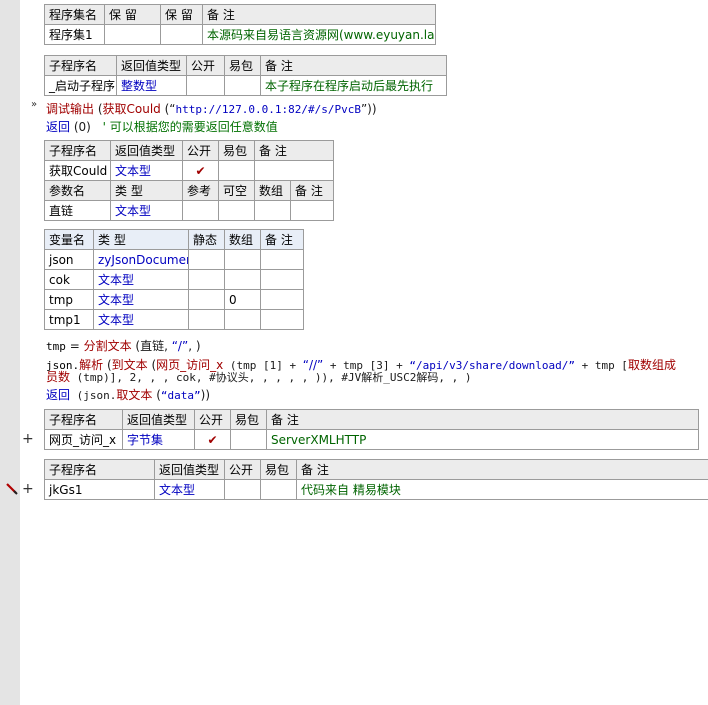 This screenshot has width=708, height=705. I want to click on header-cell: 变量名, so click(69, 239).